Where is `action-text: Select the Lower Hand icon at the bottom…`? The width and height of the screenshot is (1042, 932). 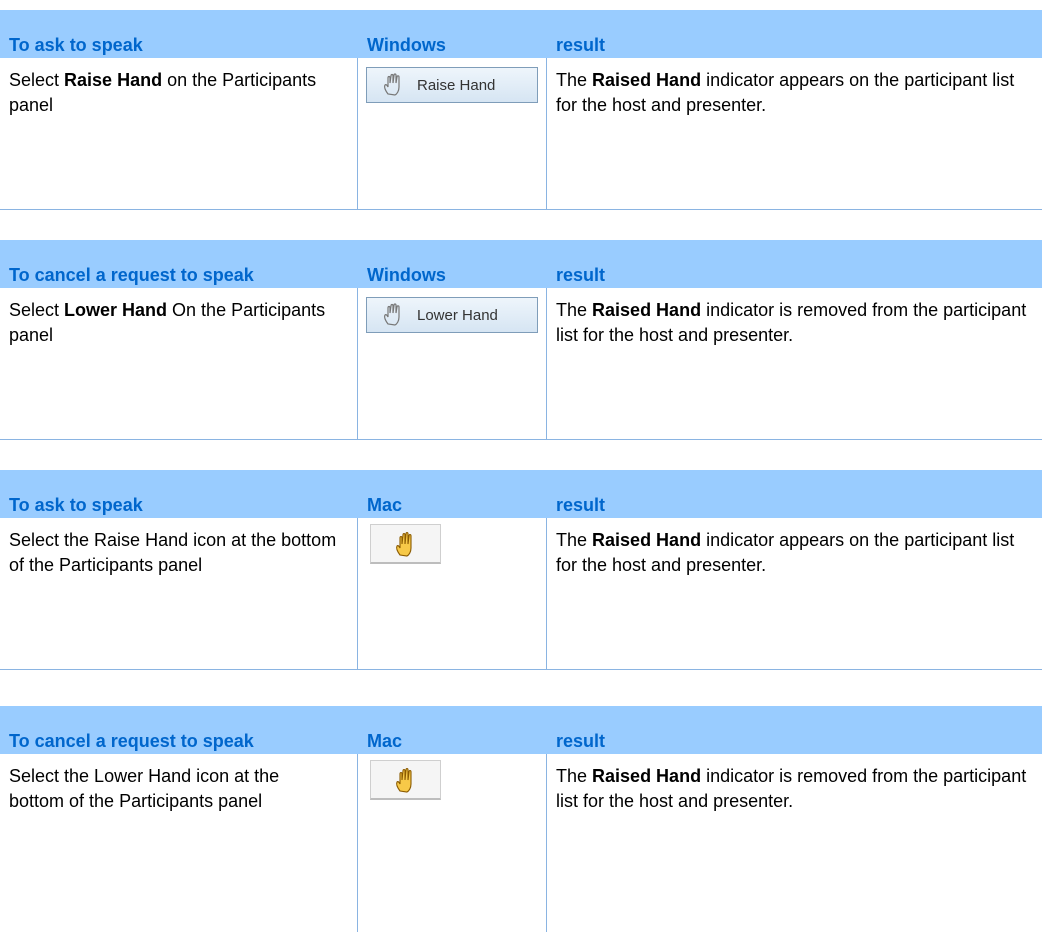
action-text: Select the Lower Hand icon at the bottom… is located at coordinates (144, 788).